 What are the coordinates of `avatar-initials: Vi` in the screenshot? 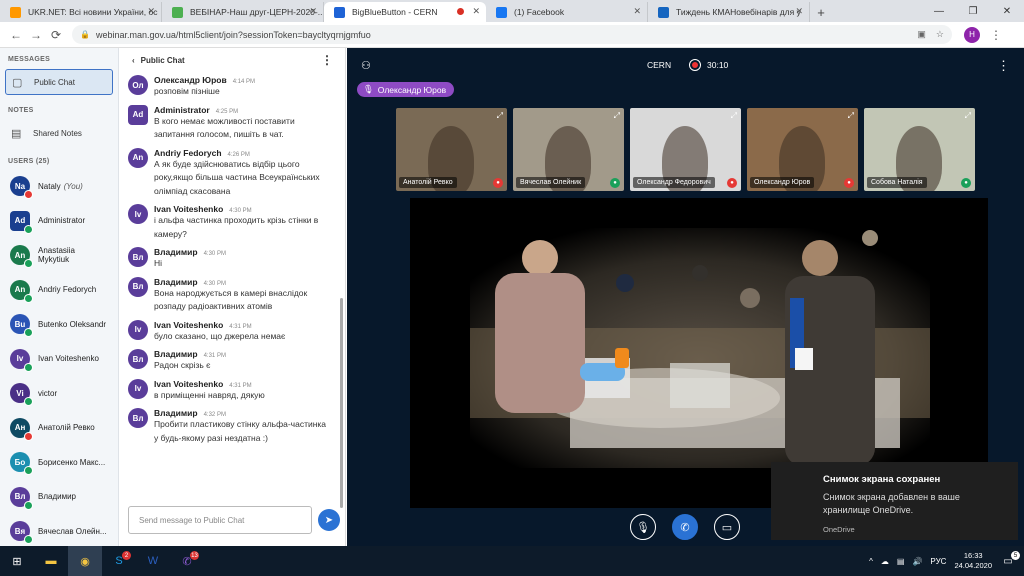 It's located at (20, 393).